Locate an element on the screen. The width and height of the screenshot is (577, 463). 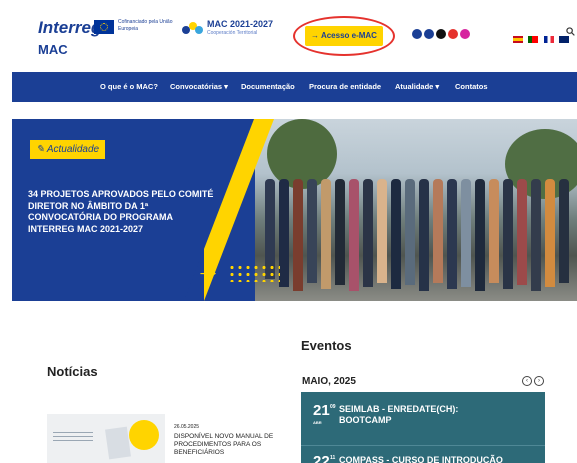
flag-pt-icon is located at coordinates (533, 39).